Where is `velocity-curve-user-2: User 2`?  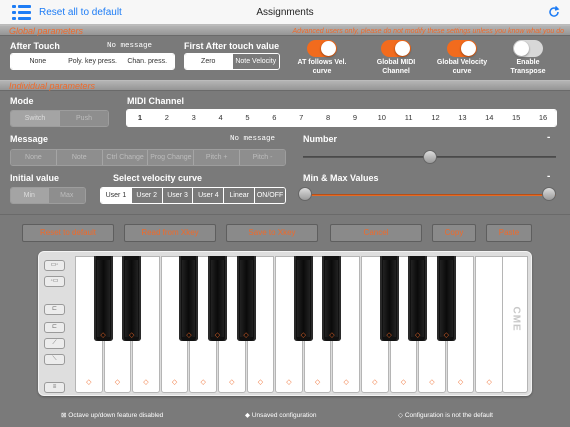
velocity-curve-user-2: User 2 is located at coordinates (147, 195).